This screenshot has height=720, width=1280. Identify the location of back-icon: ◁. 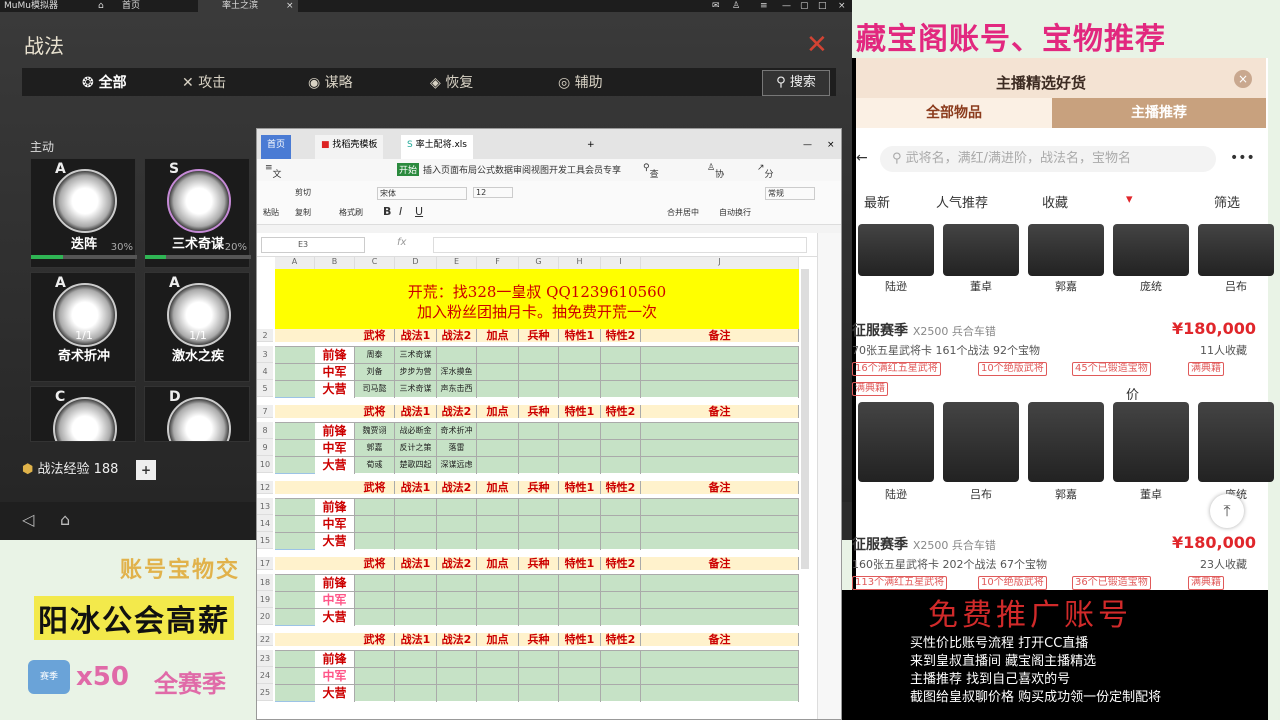
(28, 519).